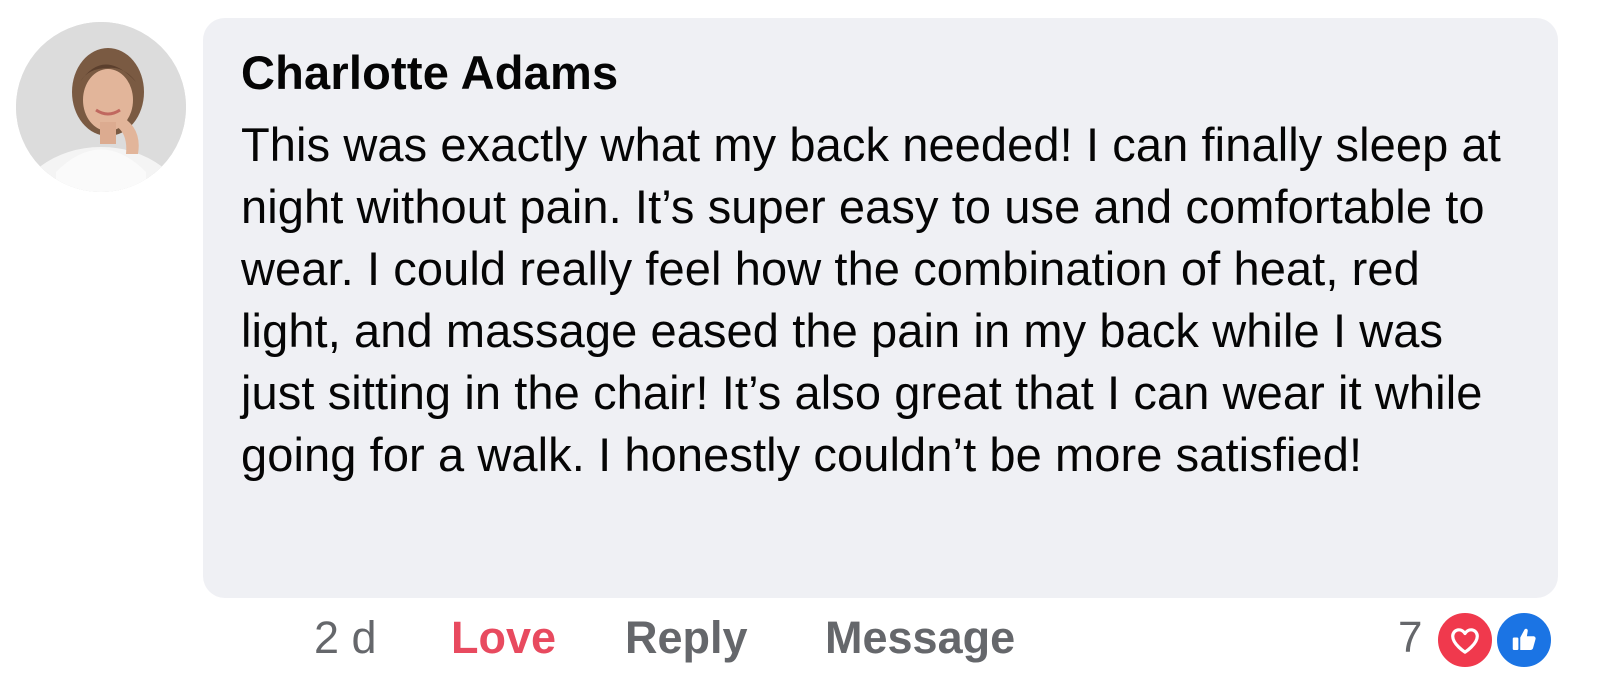 Image resolution: width=1600 pixels, height=699 pixels. What do you see at coordinates (920, 638) in the screenshot?
I see `message-button: Message` at bounding box center [920, 638].